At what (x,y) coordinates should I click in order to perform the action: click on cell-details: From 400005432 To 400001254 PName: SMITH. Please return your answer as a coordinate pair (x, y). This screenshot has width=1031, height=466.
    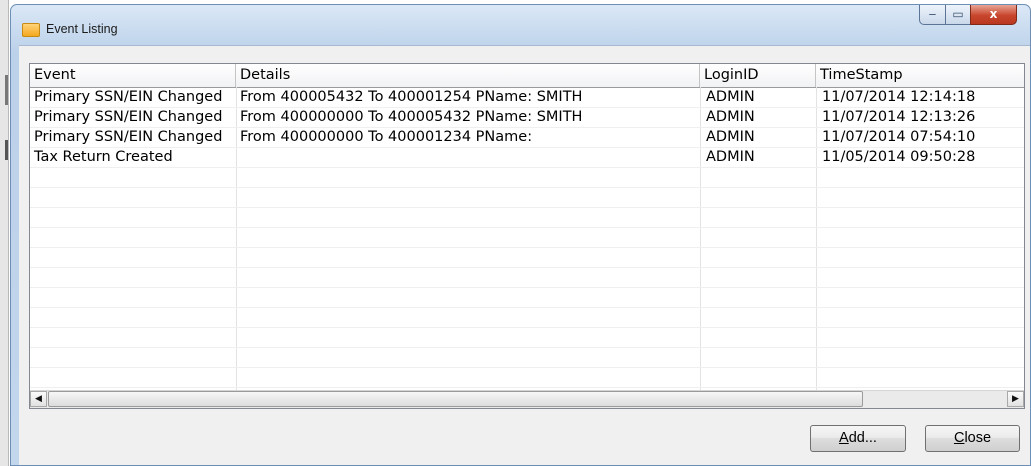
    Looking at the image, I should click on (411, 97).